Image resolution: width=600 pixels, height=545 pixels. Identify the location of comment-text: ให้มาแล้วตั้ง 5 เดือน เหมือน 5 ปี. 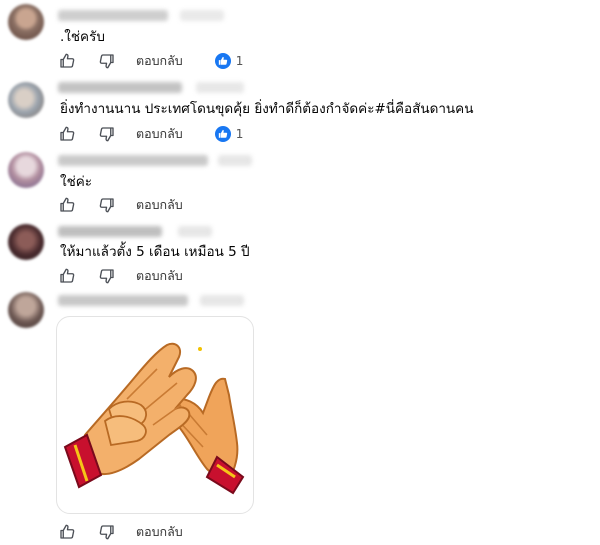
(155, 252).